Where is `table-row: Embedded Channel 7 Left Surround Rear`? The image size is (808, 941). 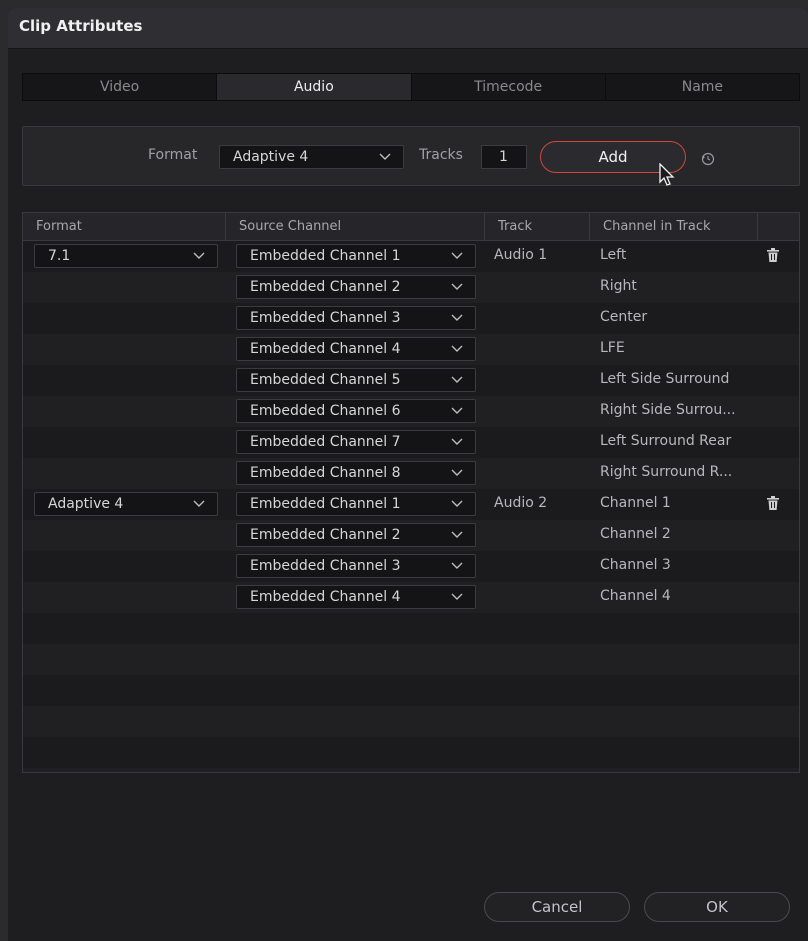
table-row: Embedded Channel 7 Left Surround Rear is located at coordinates (411, 442).